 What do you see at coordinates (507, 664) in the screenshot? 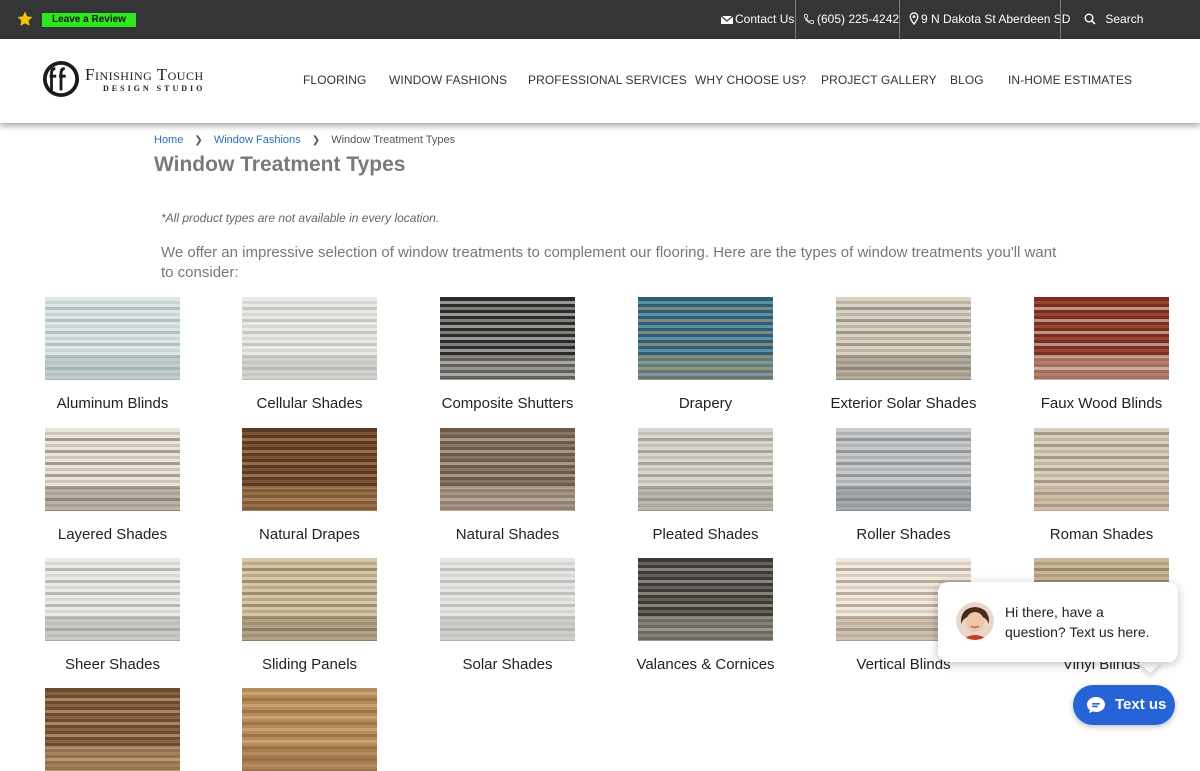
I see `product-label: Solar Shades` at bounding box center [507, 664].